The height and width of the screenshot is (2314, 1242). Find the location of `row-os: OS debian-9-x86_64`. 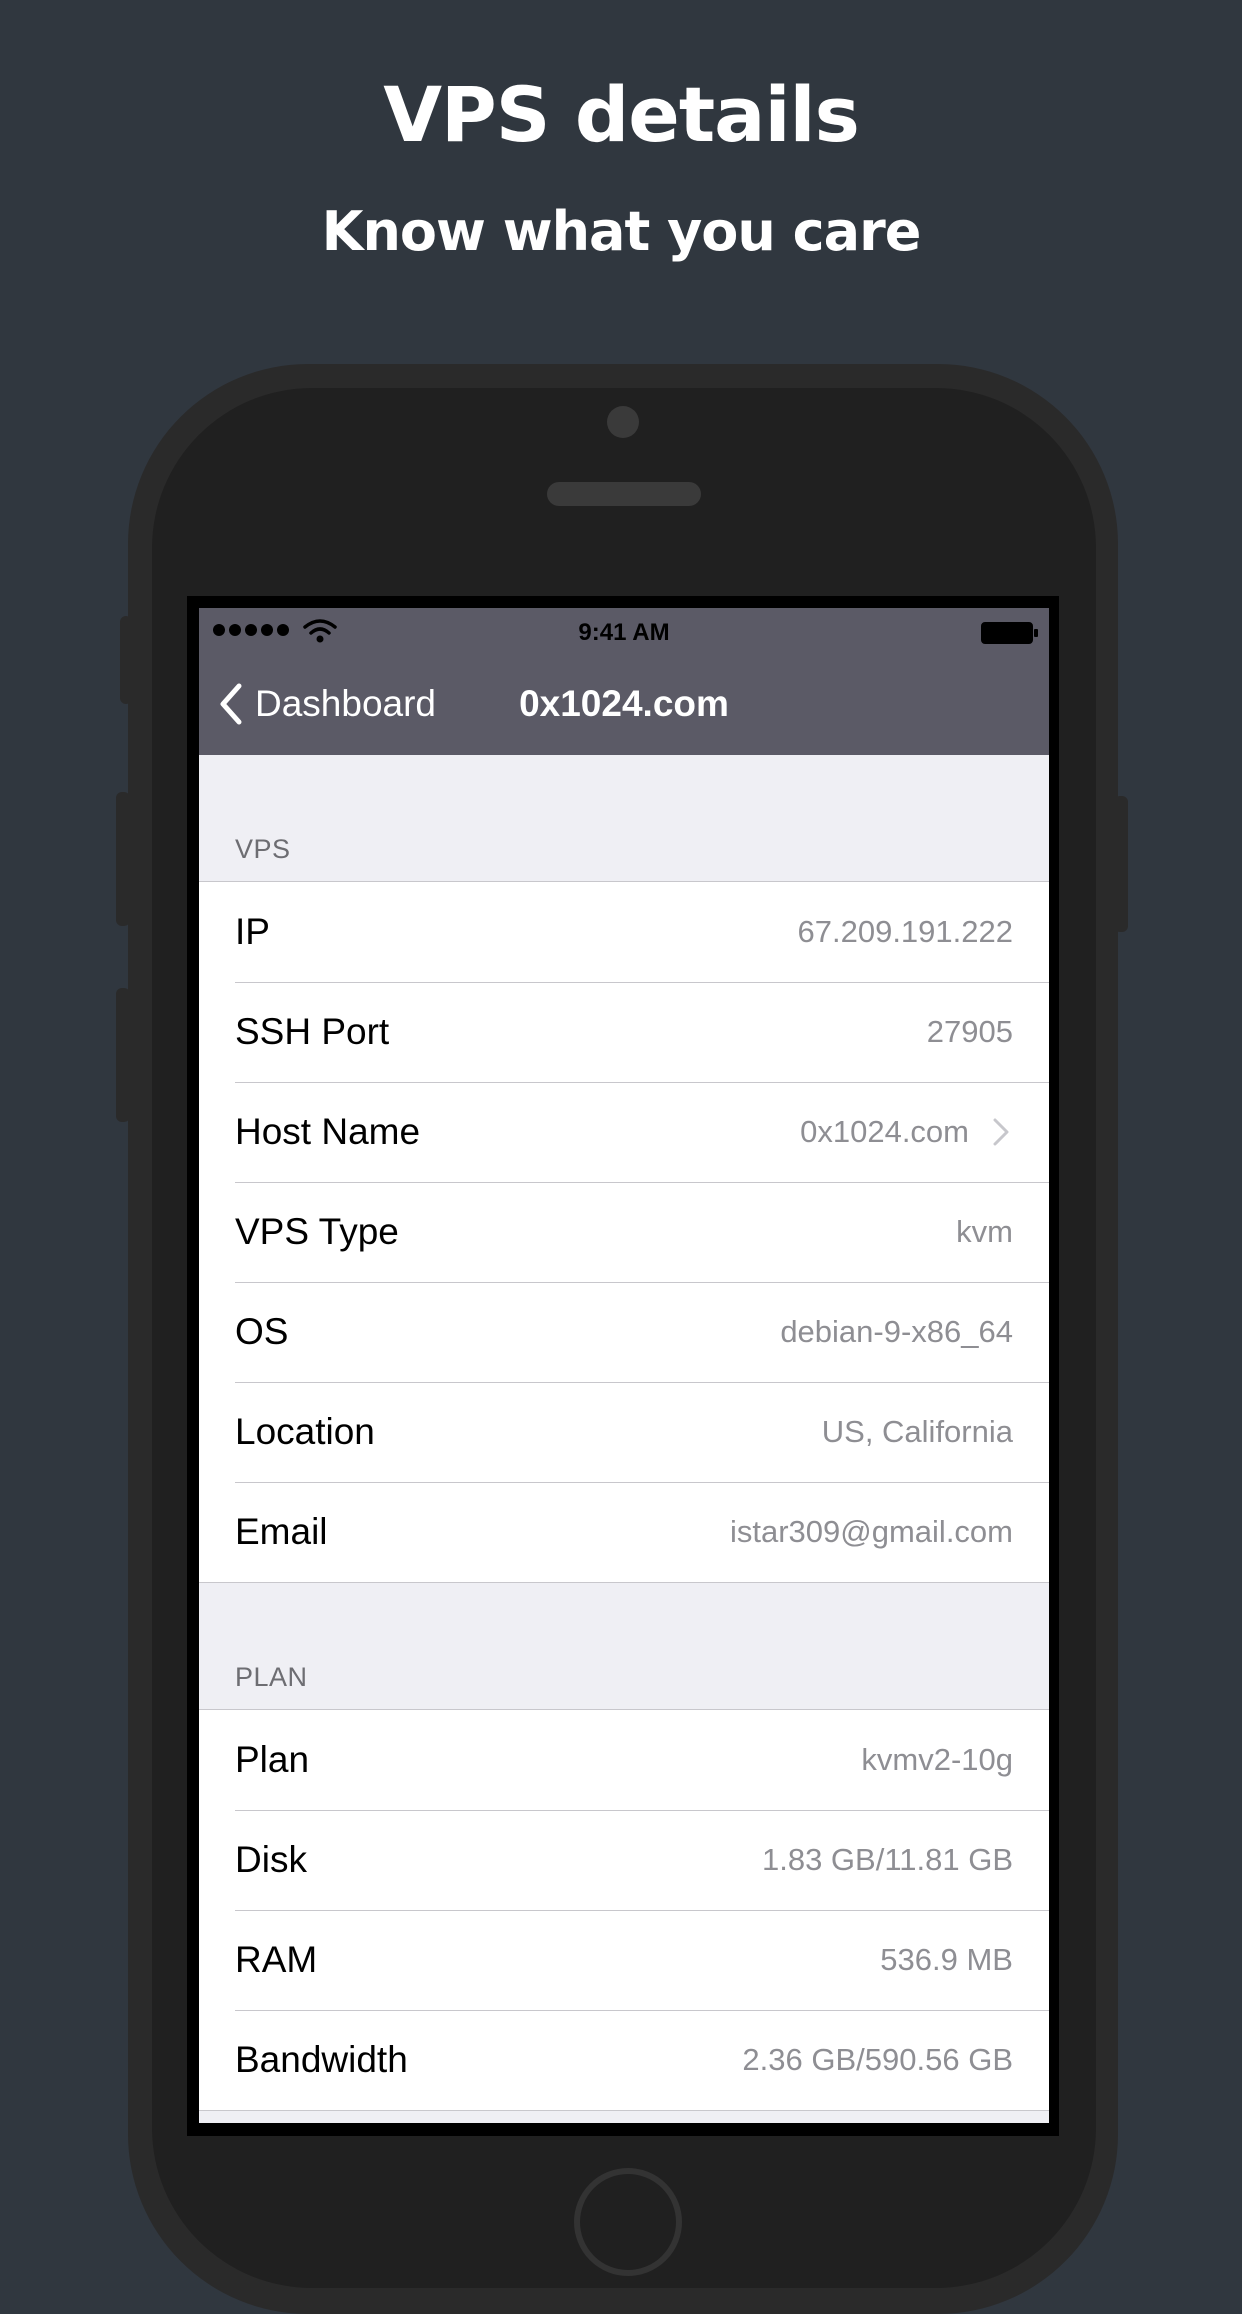

row-os: OS debian-9-x86_64 is located at coordinates (624, 1332).